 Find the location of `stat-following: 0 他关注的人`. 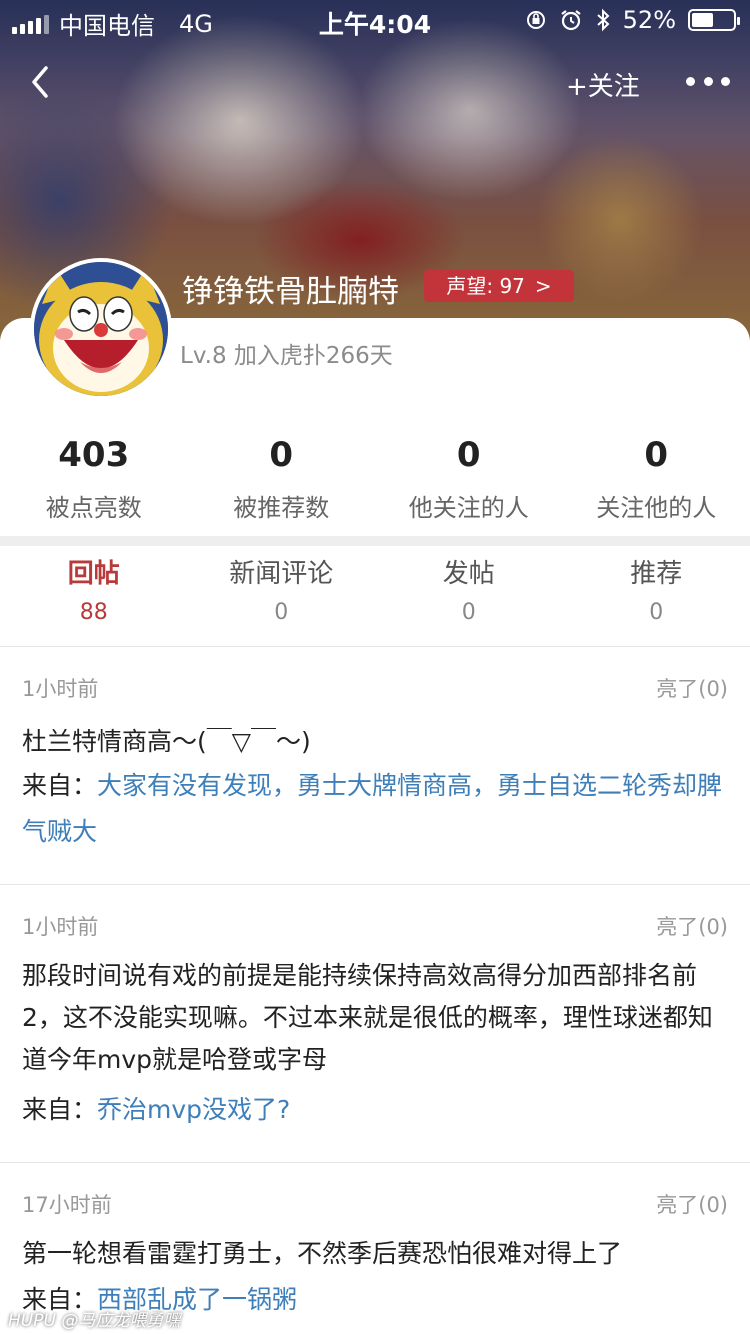

stat-following: 0 他关注的人 is located at coordinates (469, 482).